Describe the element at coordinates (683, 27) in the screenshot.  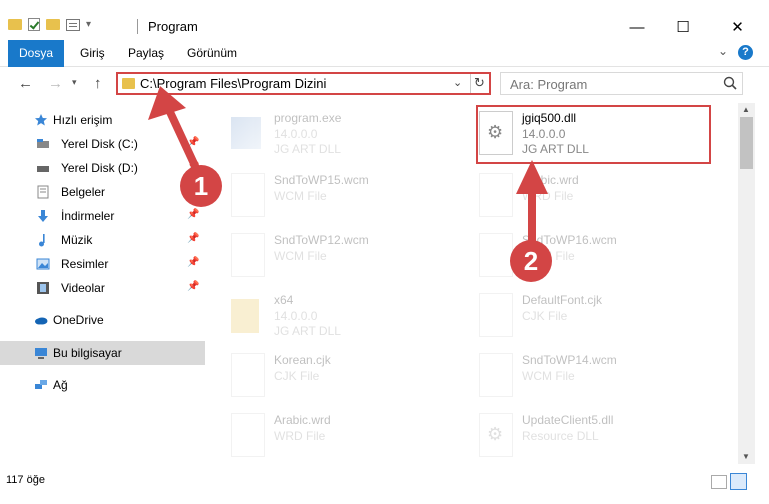
I see `maximize-button: ☐` at that location.